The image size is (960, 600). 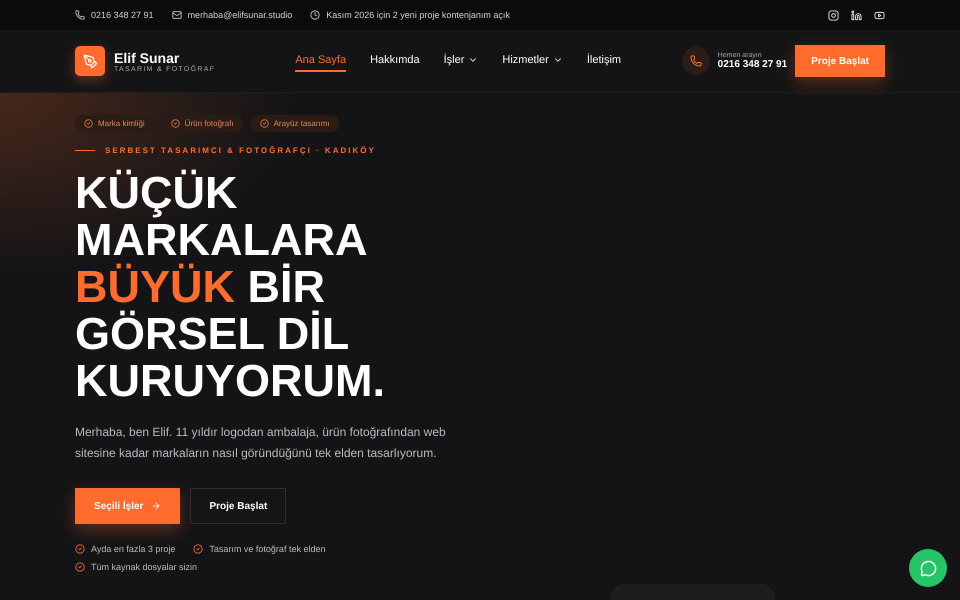 I want to click on perk-item: Tüm kaynak dosyalar sizin, so click(x=136, y=567).